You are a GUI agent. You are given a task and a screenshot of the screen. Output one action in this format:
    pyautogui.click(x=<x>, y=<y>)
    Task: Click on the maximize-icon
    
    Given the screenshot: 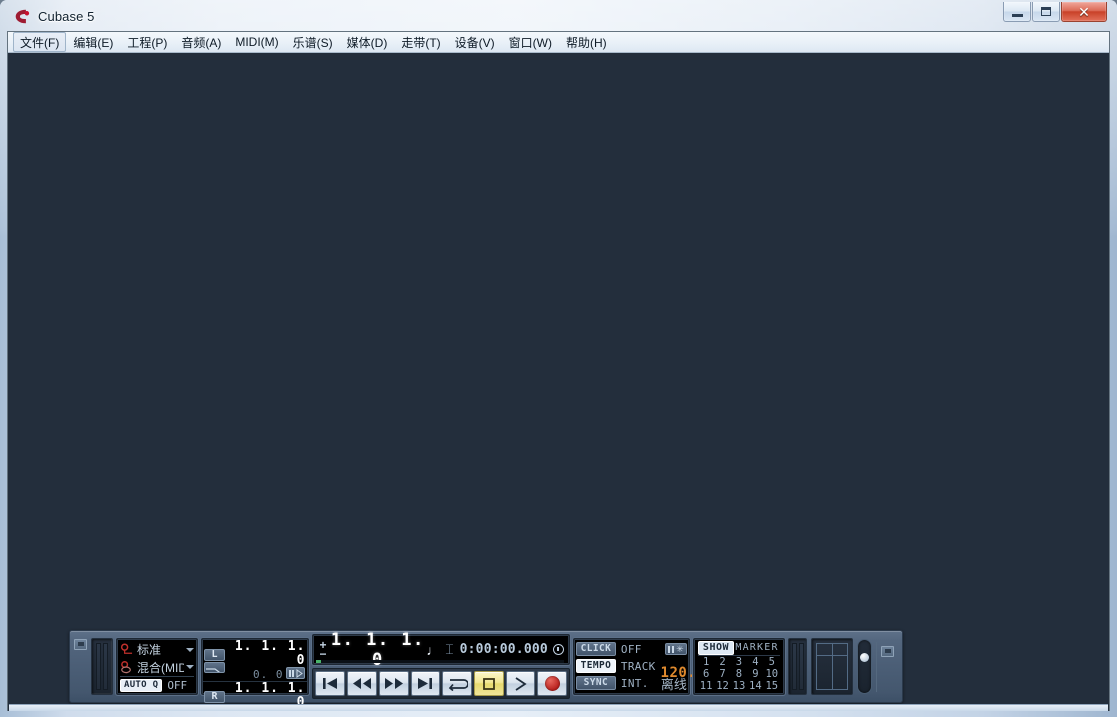 What is the action you would take?
    pyautogui.click(x=1046, y=11)
    